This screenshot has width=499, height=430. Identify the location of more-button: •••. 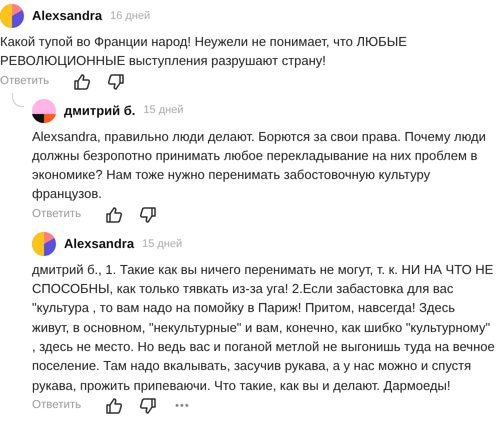
(182, 406).